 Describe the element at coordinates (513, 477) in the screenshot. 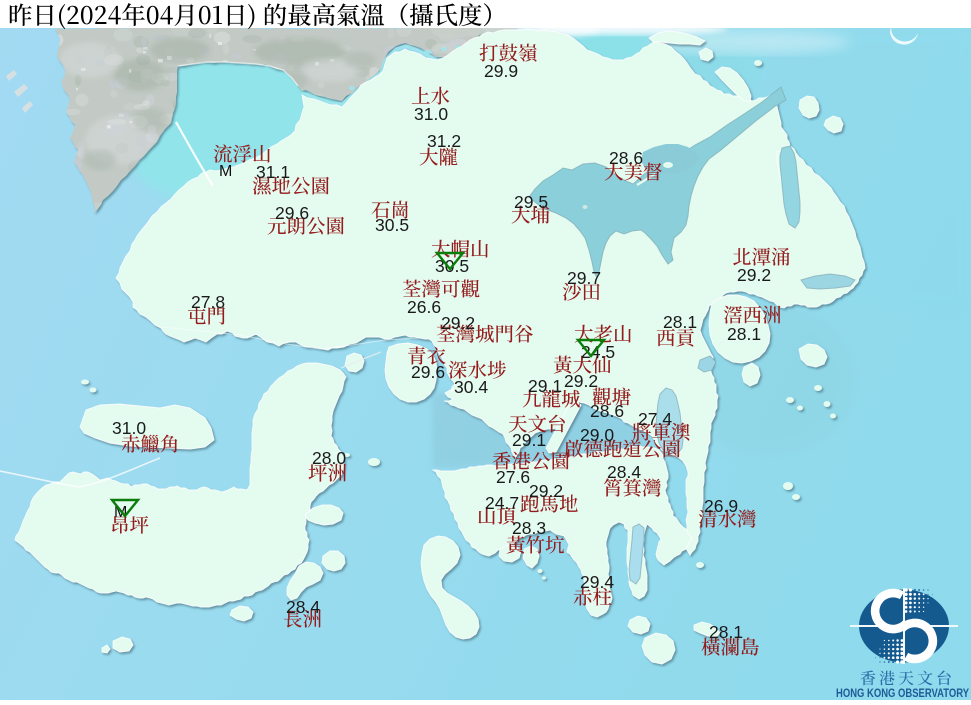

I see `svg-text: 27.6` at that location.